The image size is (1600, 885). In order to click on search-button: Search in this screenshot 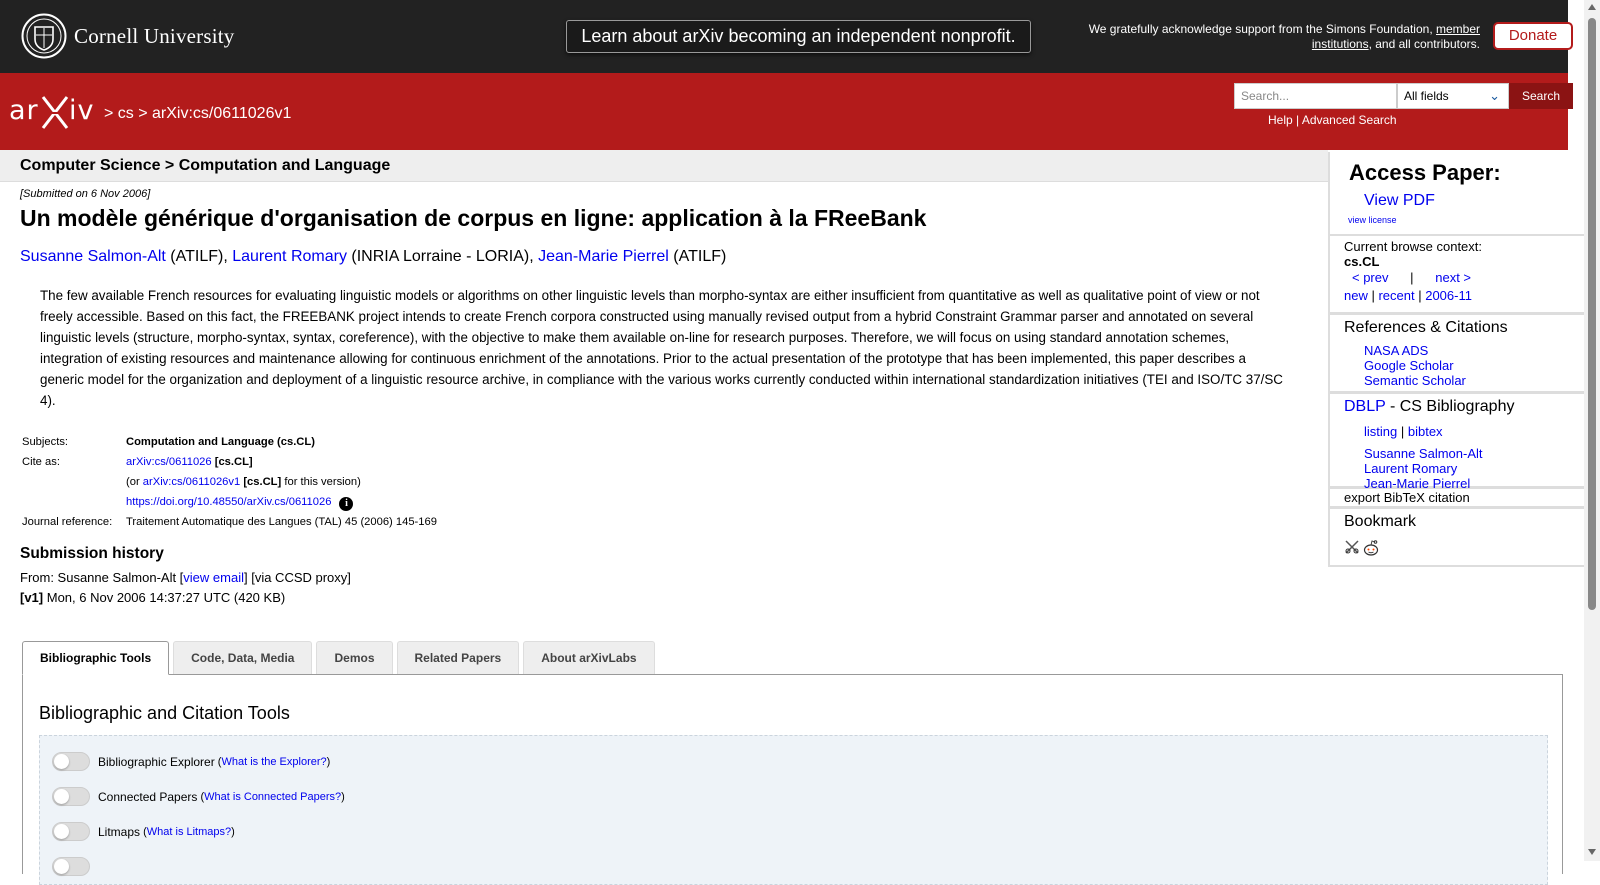, I will do `click(1541, 96)`.